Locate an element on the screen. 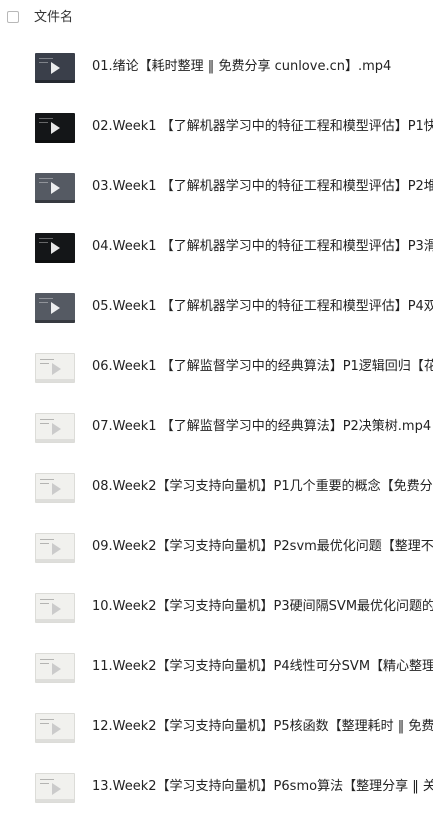 This screenshot has height=818, width=433. file-row: 13.Week2【学习支持向量机】P6smo算法【整理分享 ‖ 关注 is located at coordinates (216, 788).